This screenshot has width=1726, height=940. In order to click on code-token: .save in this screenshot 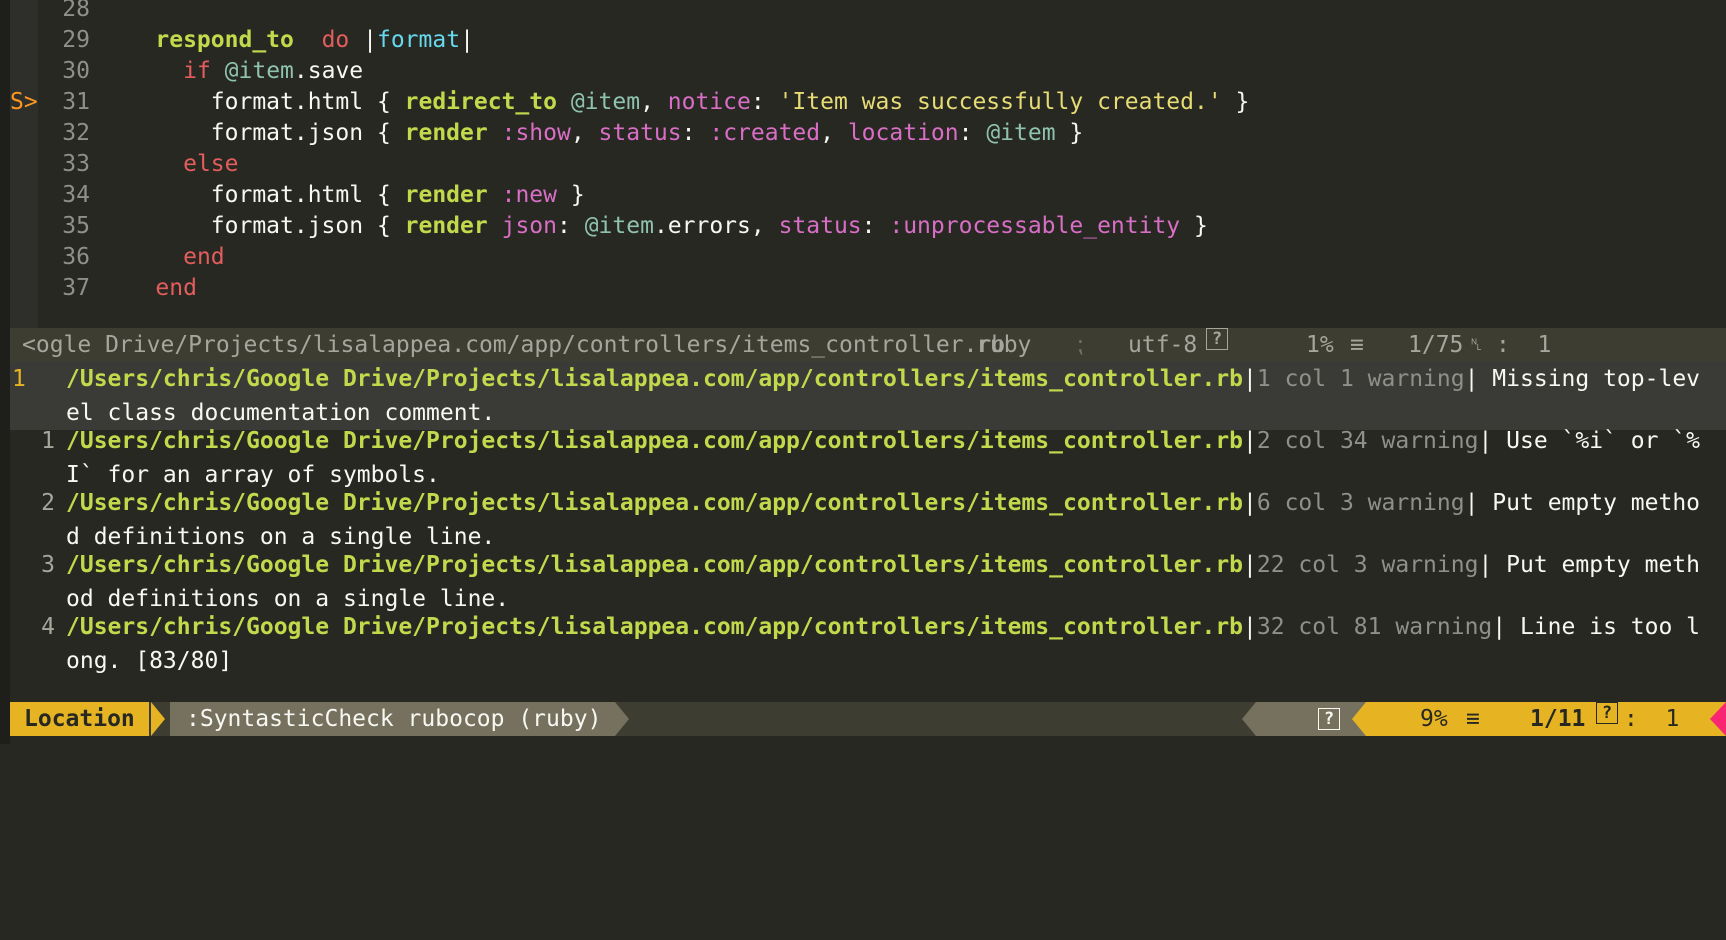, I will do `click(328, 71)`.